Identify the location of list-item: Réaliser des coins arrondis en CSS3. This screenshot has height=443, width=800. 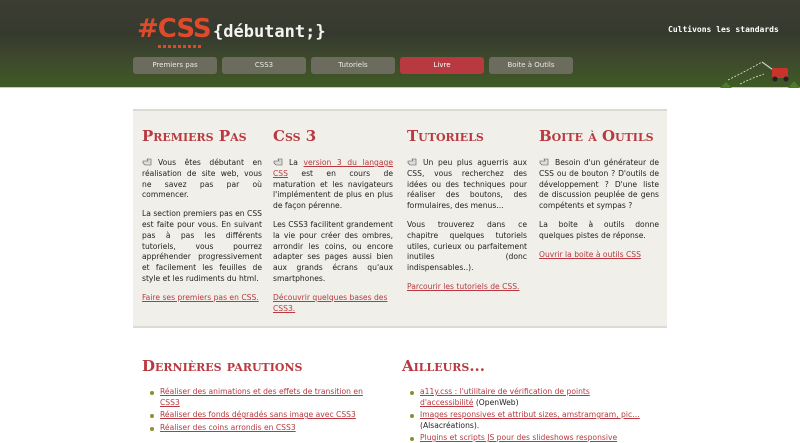
(262, 428).